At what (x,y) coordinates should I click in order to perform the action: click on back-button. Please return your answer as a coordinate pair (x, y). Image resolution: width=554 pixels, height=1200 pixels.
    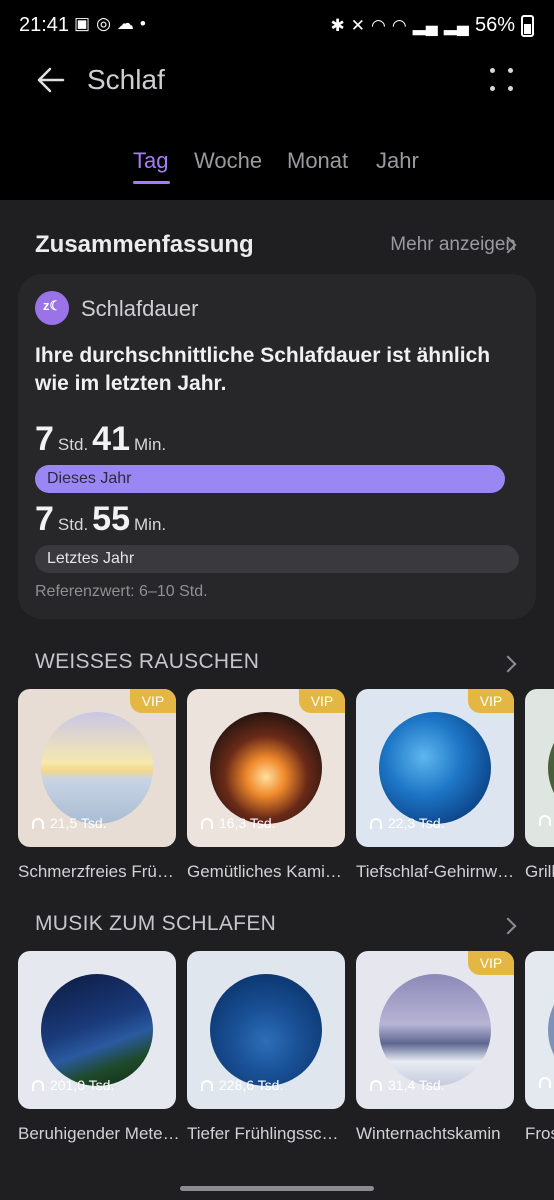
    Looking at the image, I should click on (51, 80).